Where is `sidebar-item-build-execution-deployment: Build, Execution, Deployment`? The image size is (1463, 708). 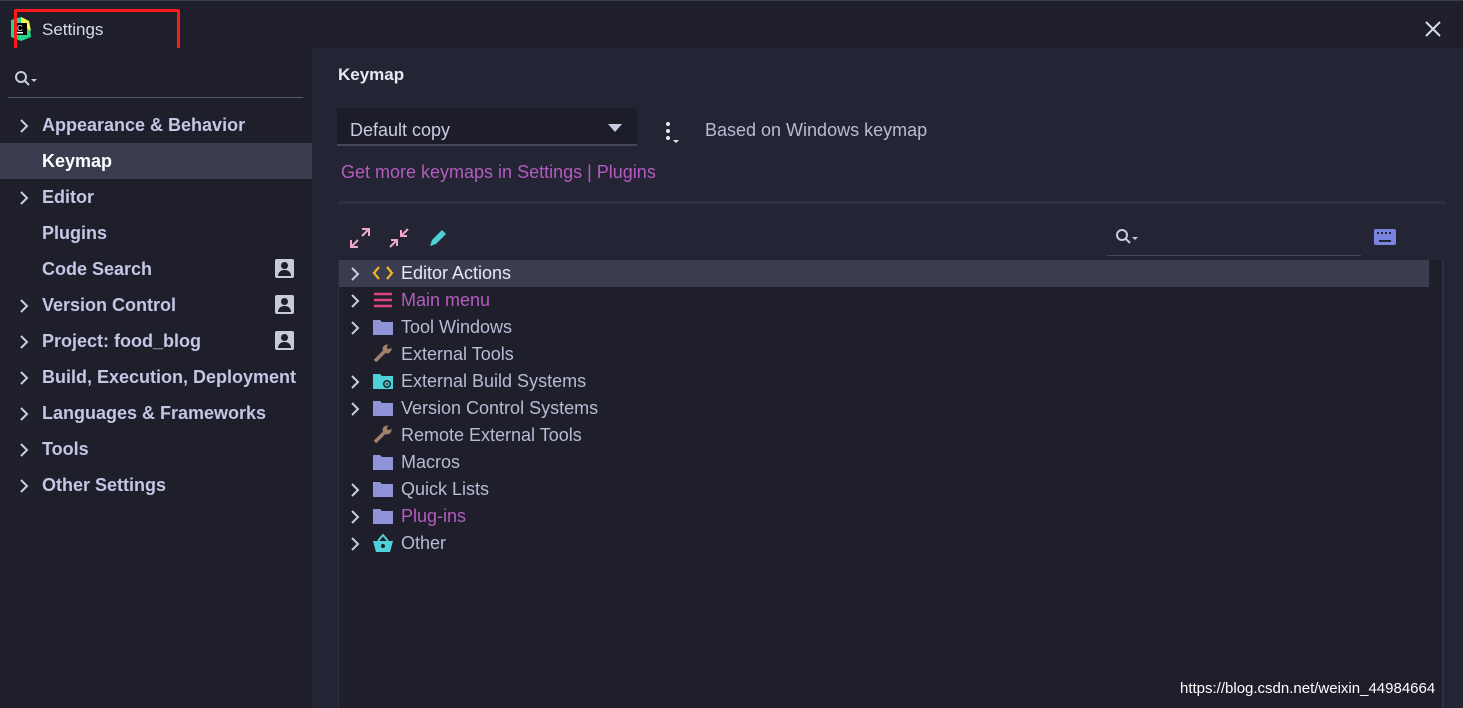
sidebar-item-build-execution-deployment: Build, Execution, Deployment is located at coordinates (156, 377).